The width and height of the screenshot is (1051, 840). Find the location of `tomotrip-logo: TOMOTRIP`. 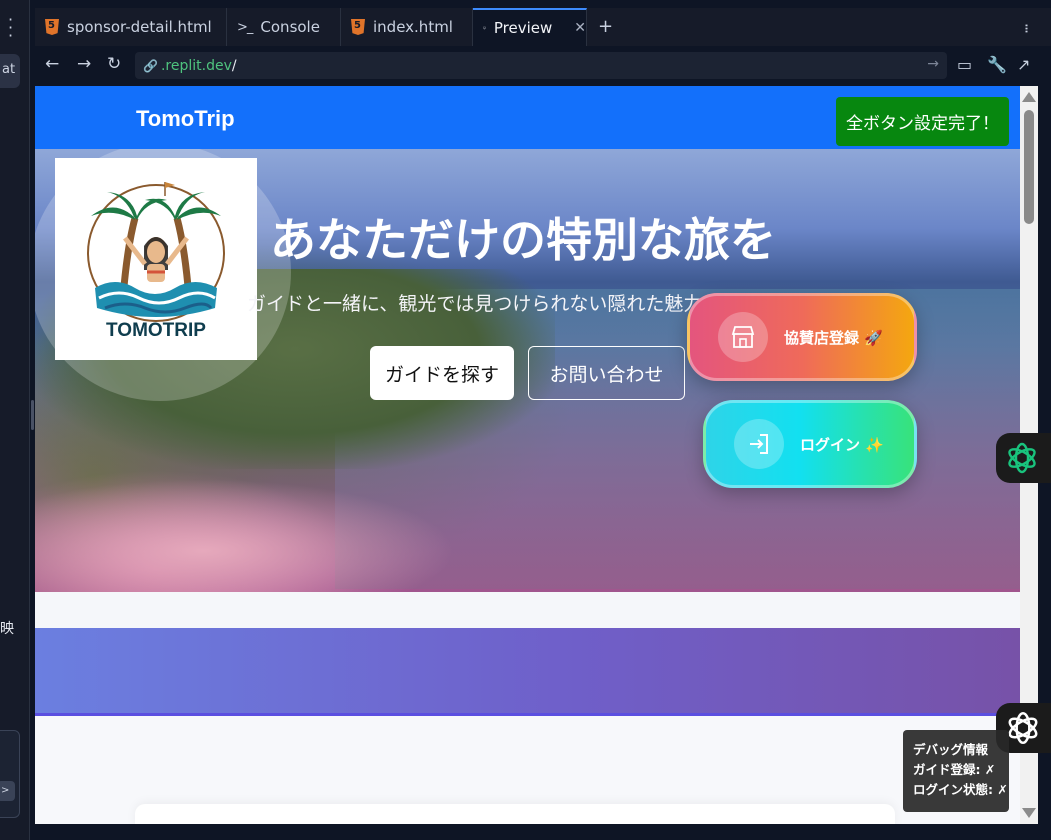

tomotrip-logo: TOMOTRIP is located at coordinates (156, 259).